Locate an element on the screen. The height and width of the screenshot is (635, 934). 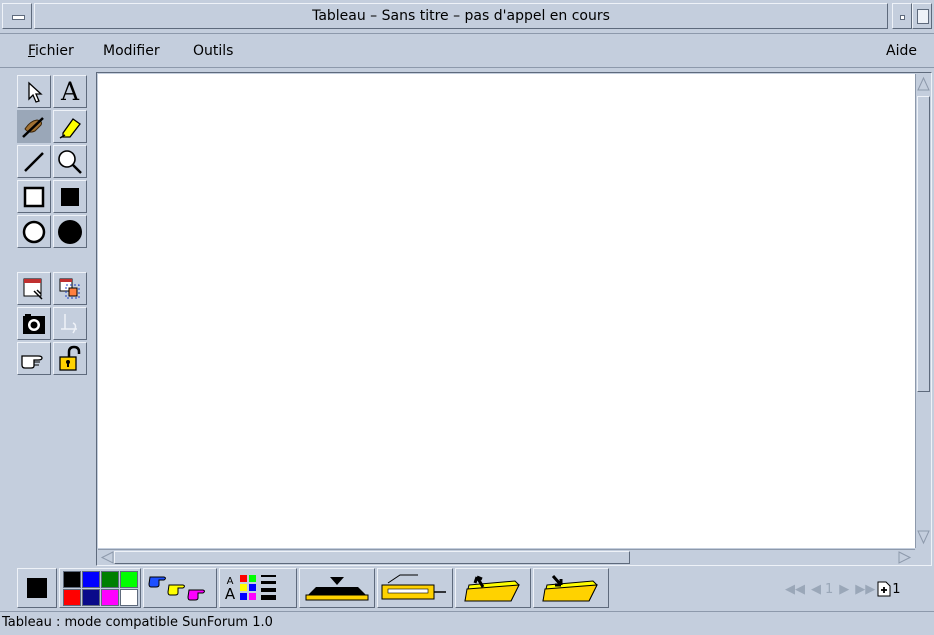
color-palette is located at coordinates (100, 588).